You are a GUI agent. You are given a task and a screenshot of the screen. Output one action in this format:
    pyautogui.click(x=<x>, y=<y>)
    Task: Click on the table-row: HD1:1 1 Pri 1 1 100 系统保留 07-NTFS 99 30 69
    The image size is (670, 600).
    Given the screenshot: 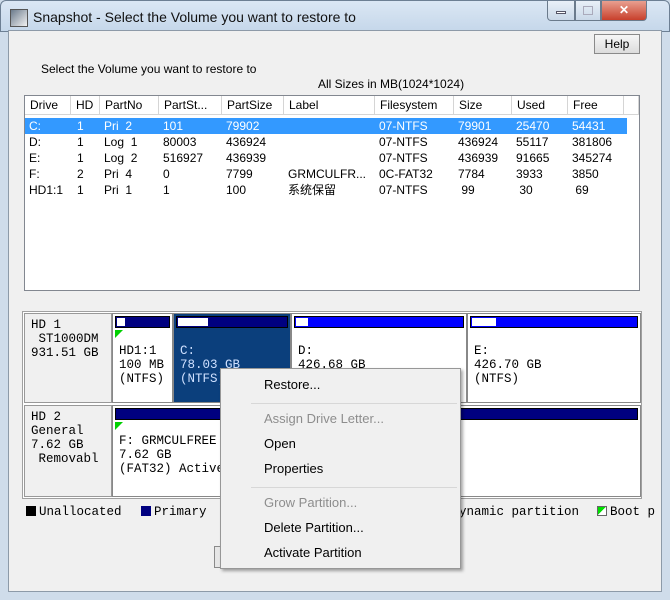 What is the action you would take?
    pyautogui.click(x=326, y=190)
    